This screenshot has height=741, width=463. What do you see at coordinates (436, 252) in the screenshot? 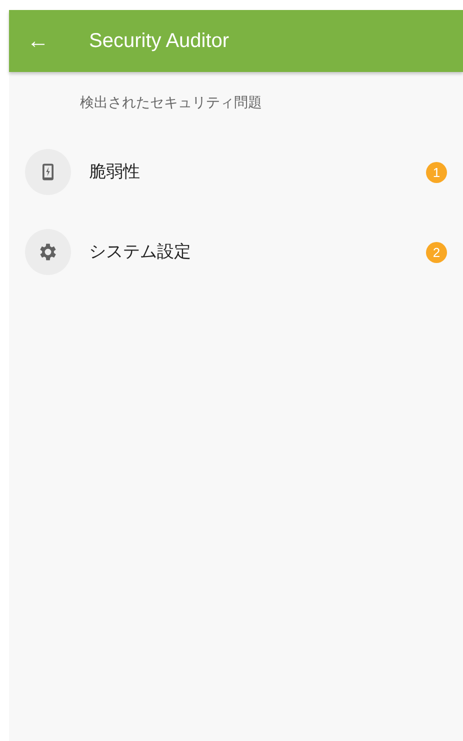
I see `count-badge: 2` at bounding box center [436, 252].